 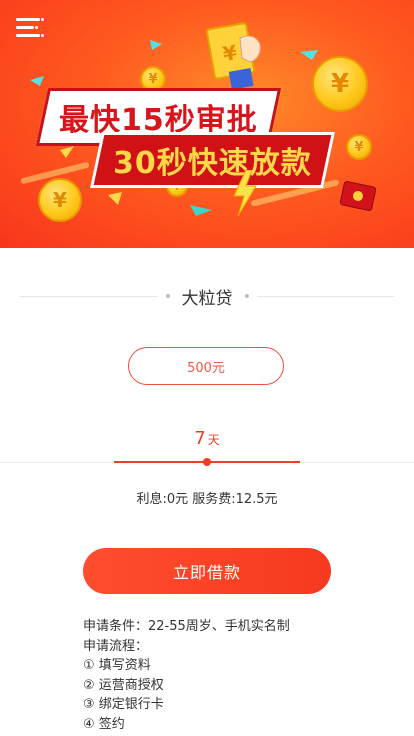 What do you see at coordinates (60, 200) in the screenshot?
I see `coin-icon: ¥` at bounding box center [60, 200].